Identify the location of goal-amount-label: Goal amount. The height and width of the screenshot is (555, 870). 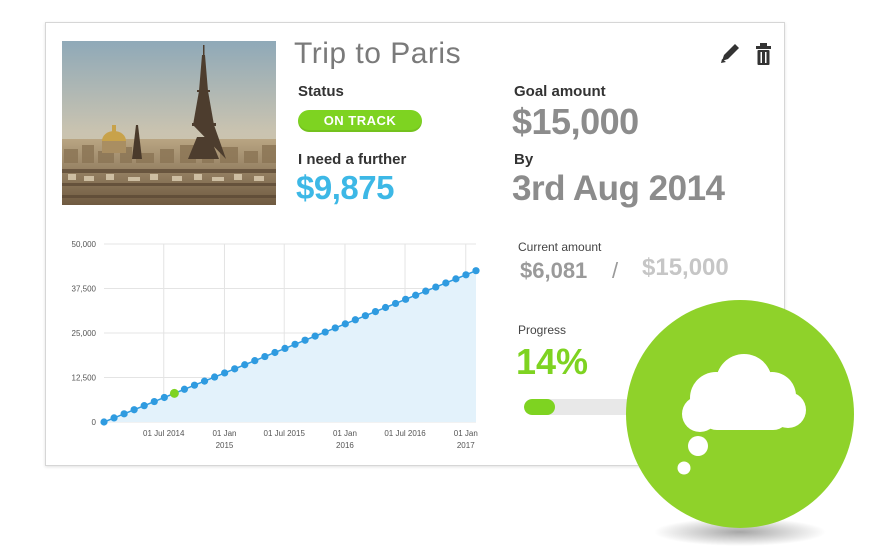
(560, 91).